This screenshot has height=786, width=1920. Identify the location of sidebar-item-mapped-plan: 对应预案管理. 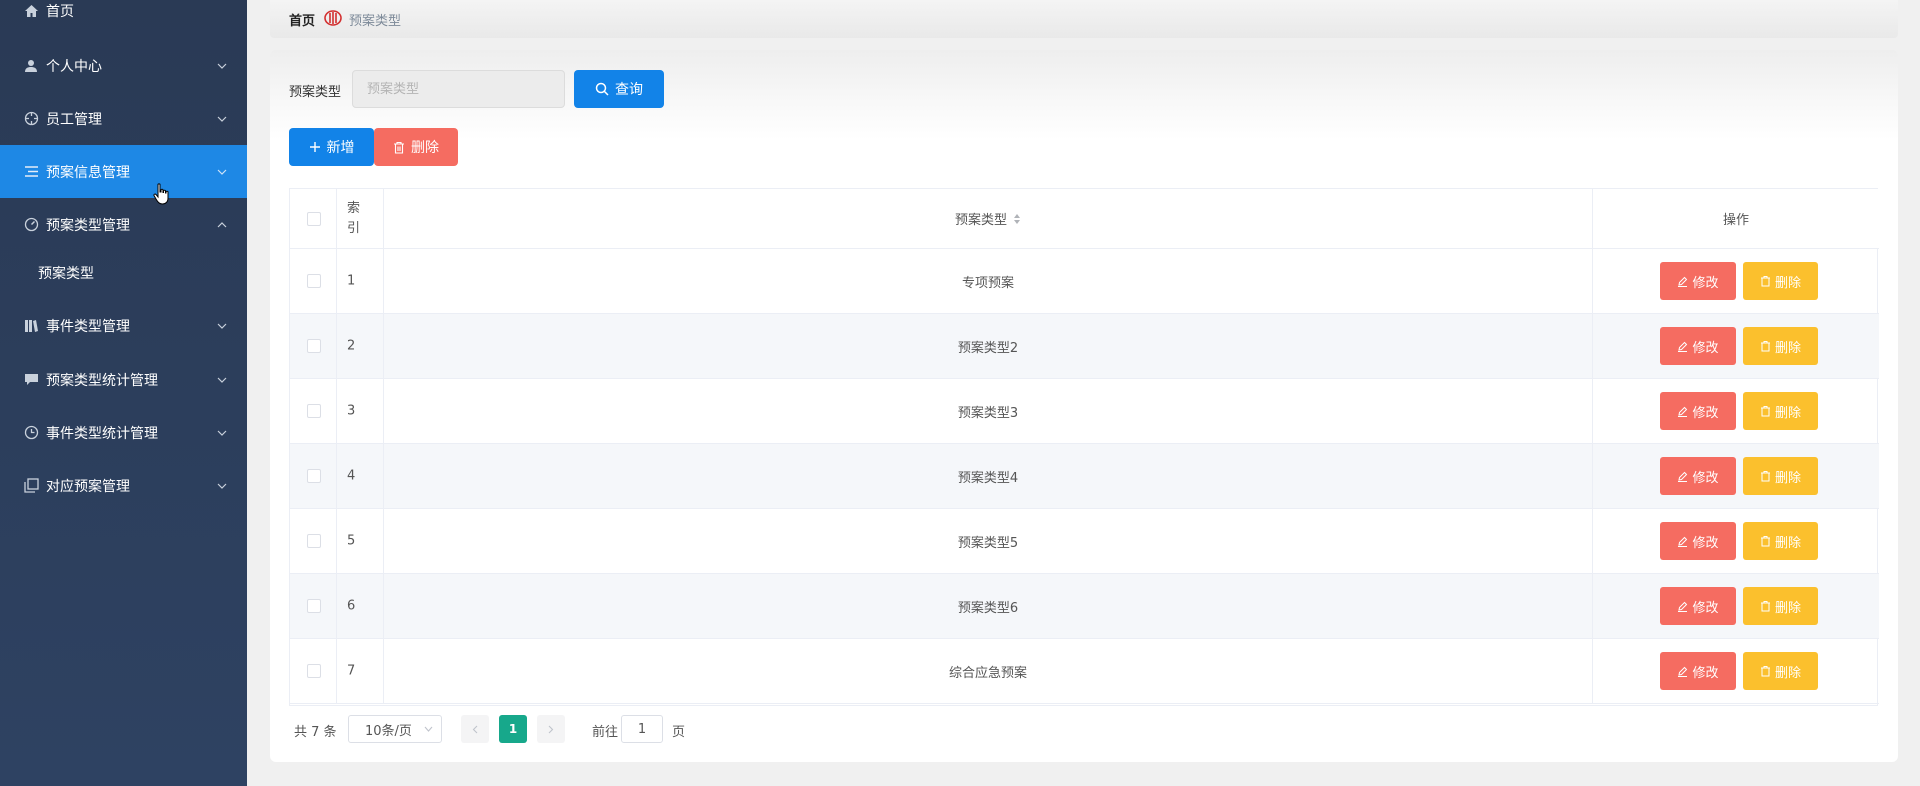
(123, 485).